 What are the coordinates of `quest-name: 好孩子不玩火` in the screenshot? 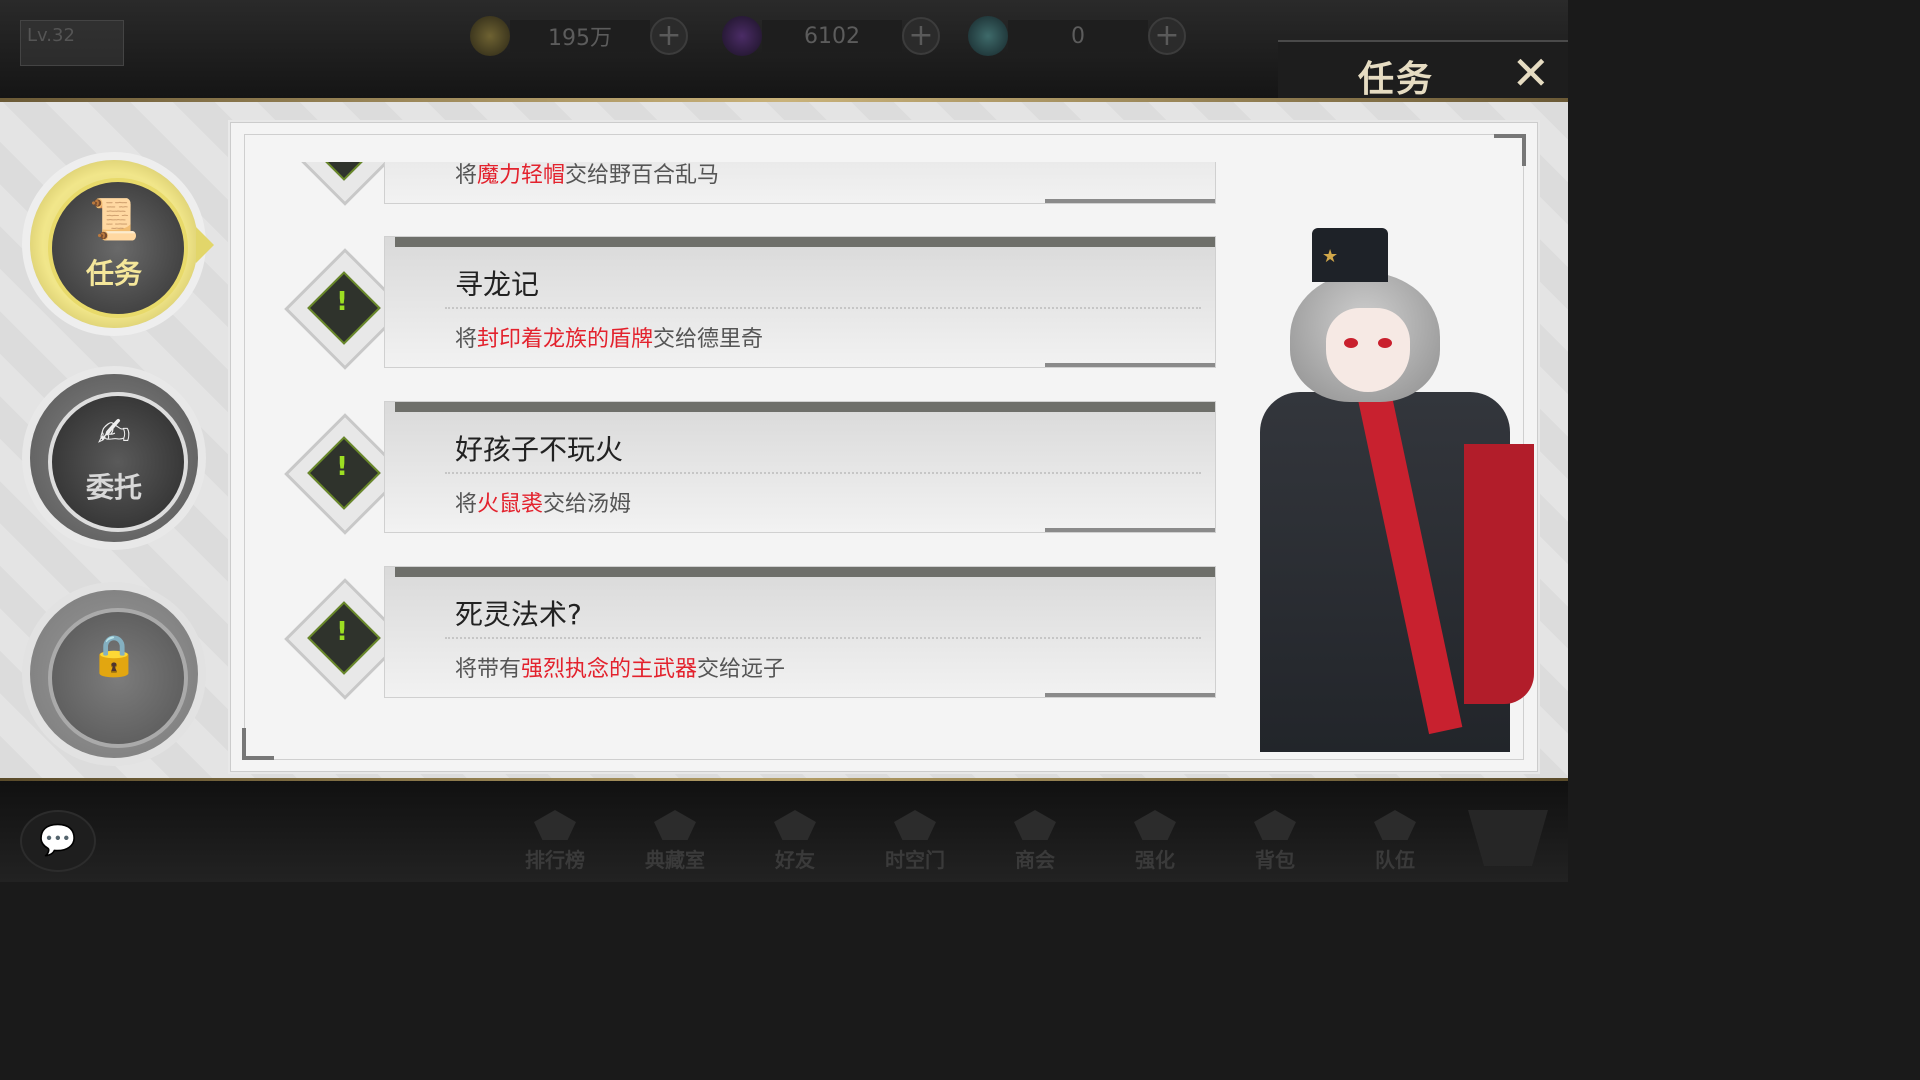 It's located at (539, 449).